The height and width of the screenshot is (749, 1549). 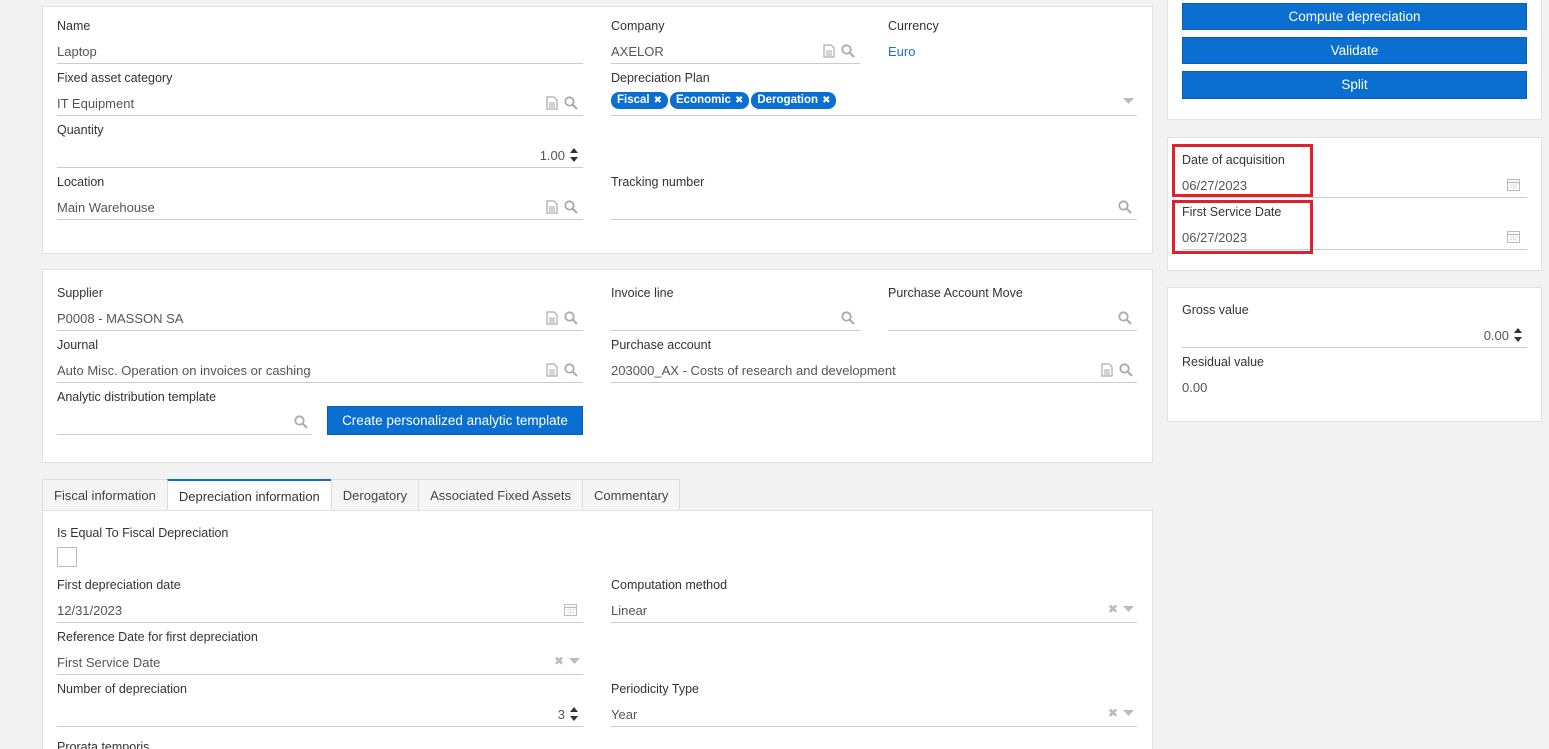 What do you see at coordinates (1354, 387) in the screenshot?
I see `residual-value-field: 0.00` at bounding box center [1354, 387].